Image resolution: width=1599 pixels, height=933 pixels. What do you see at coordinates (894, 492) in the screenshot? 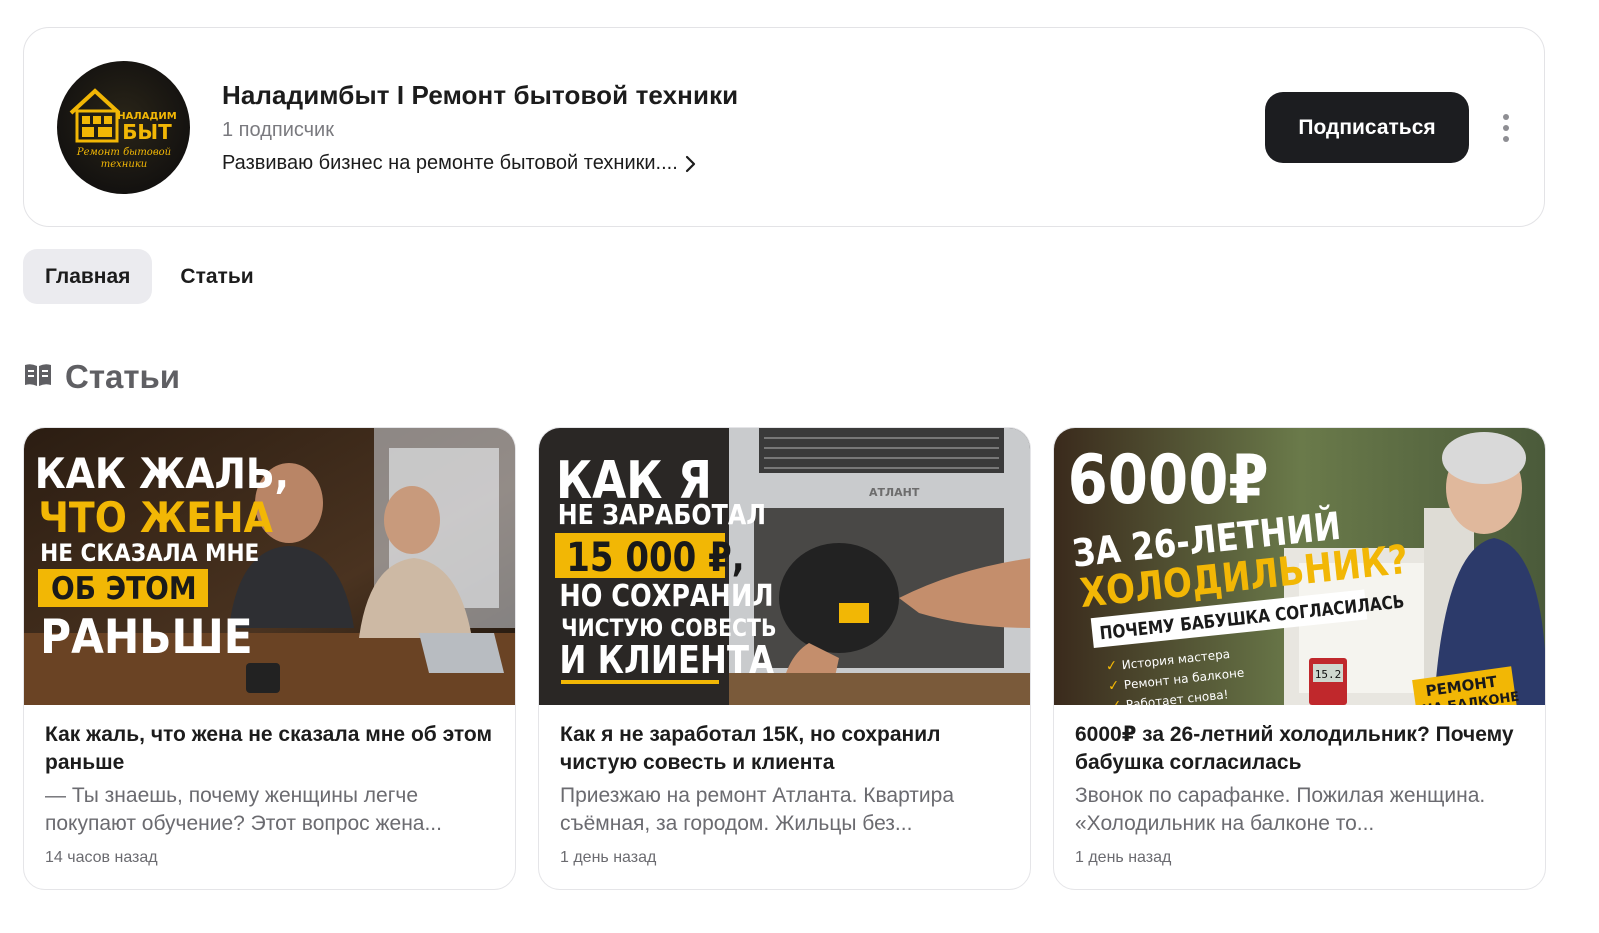
I see `poster-text: АТЛАНТ` at bounding box center [894, 492].